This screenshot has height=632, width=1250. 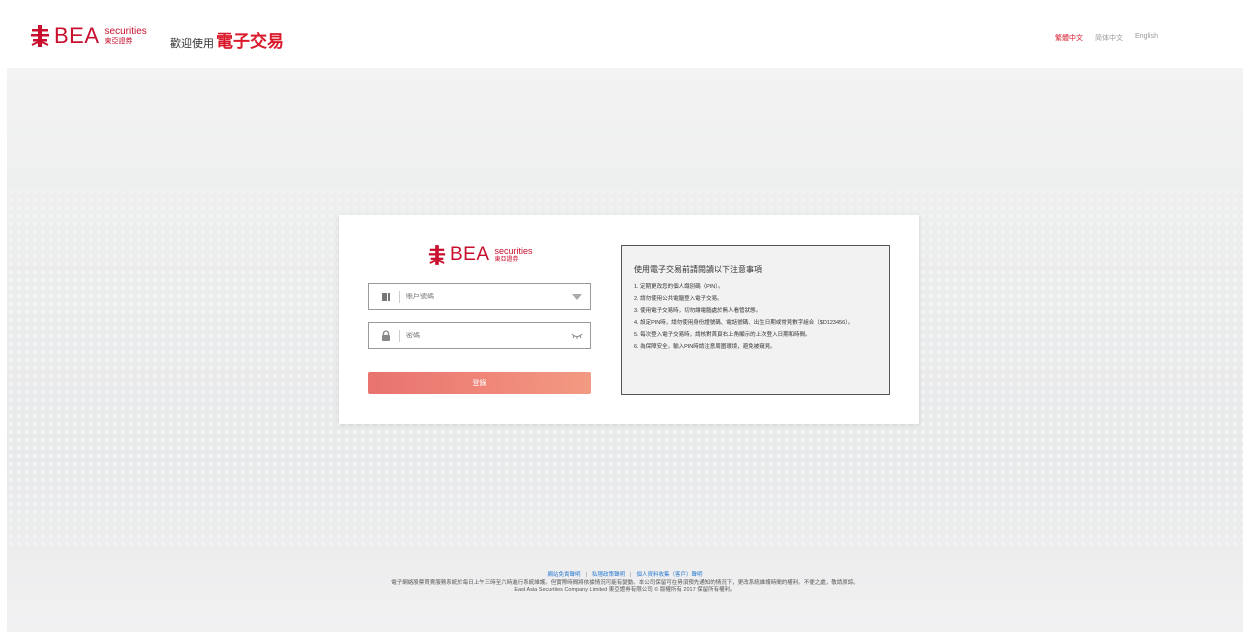 What do you see at coordinates (485, 296) in the screenshot?
I see `account-input` at bounding box center [485, 296].